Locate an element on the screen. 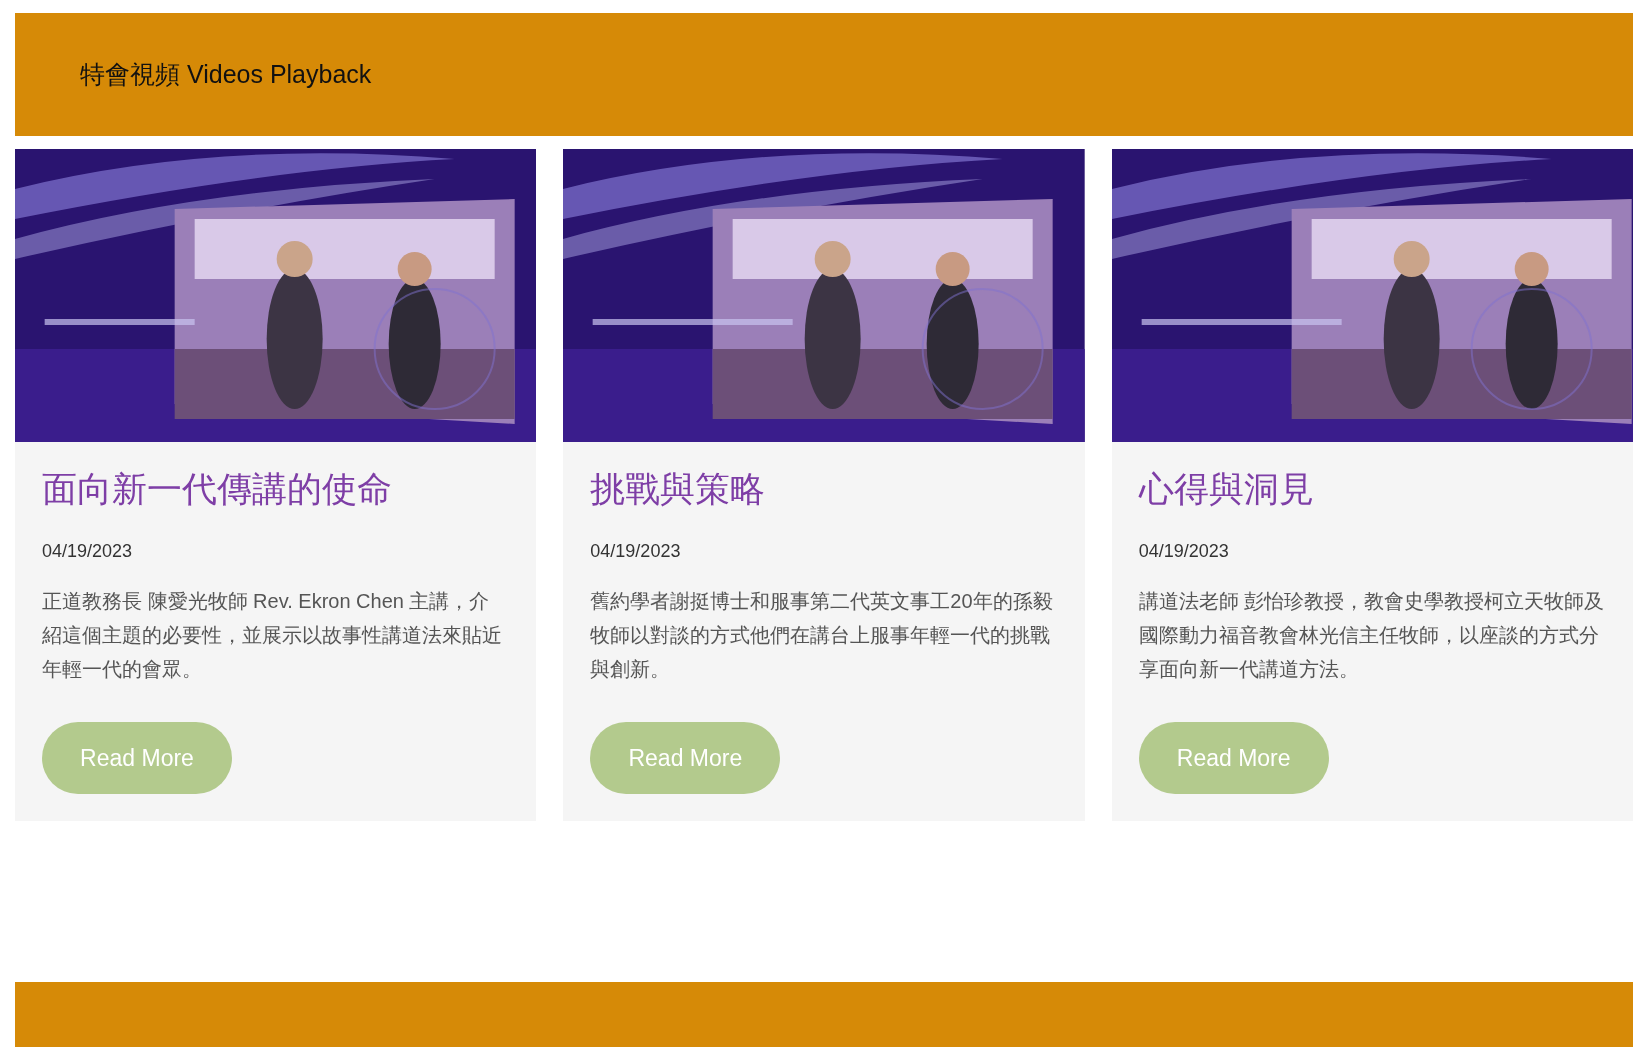  page-title: 特會視頻 Videos Playback is located at coordinates (226, 74).